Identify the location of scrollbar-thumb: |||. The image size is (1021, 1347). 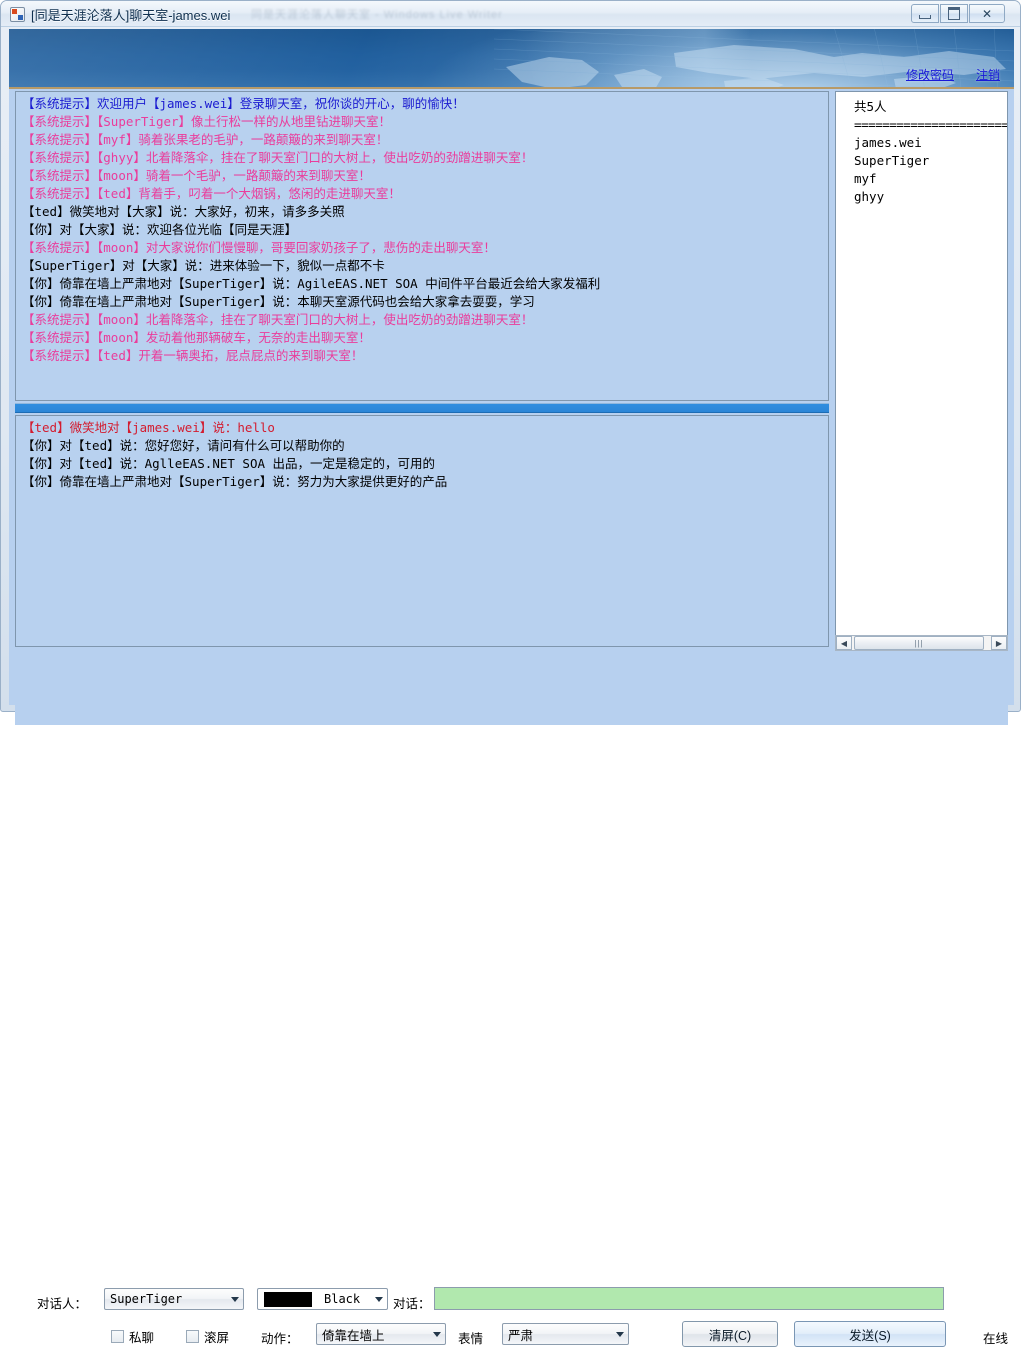
(919, 643).